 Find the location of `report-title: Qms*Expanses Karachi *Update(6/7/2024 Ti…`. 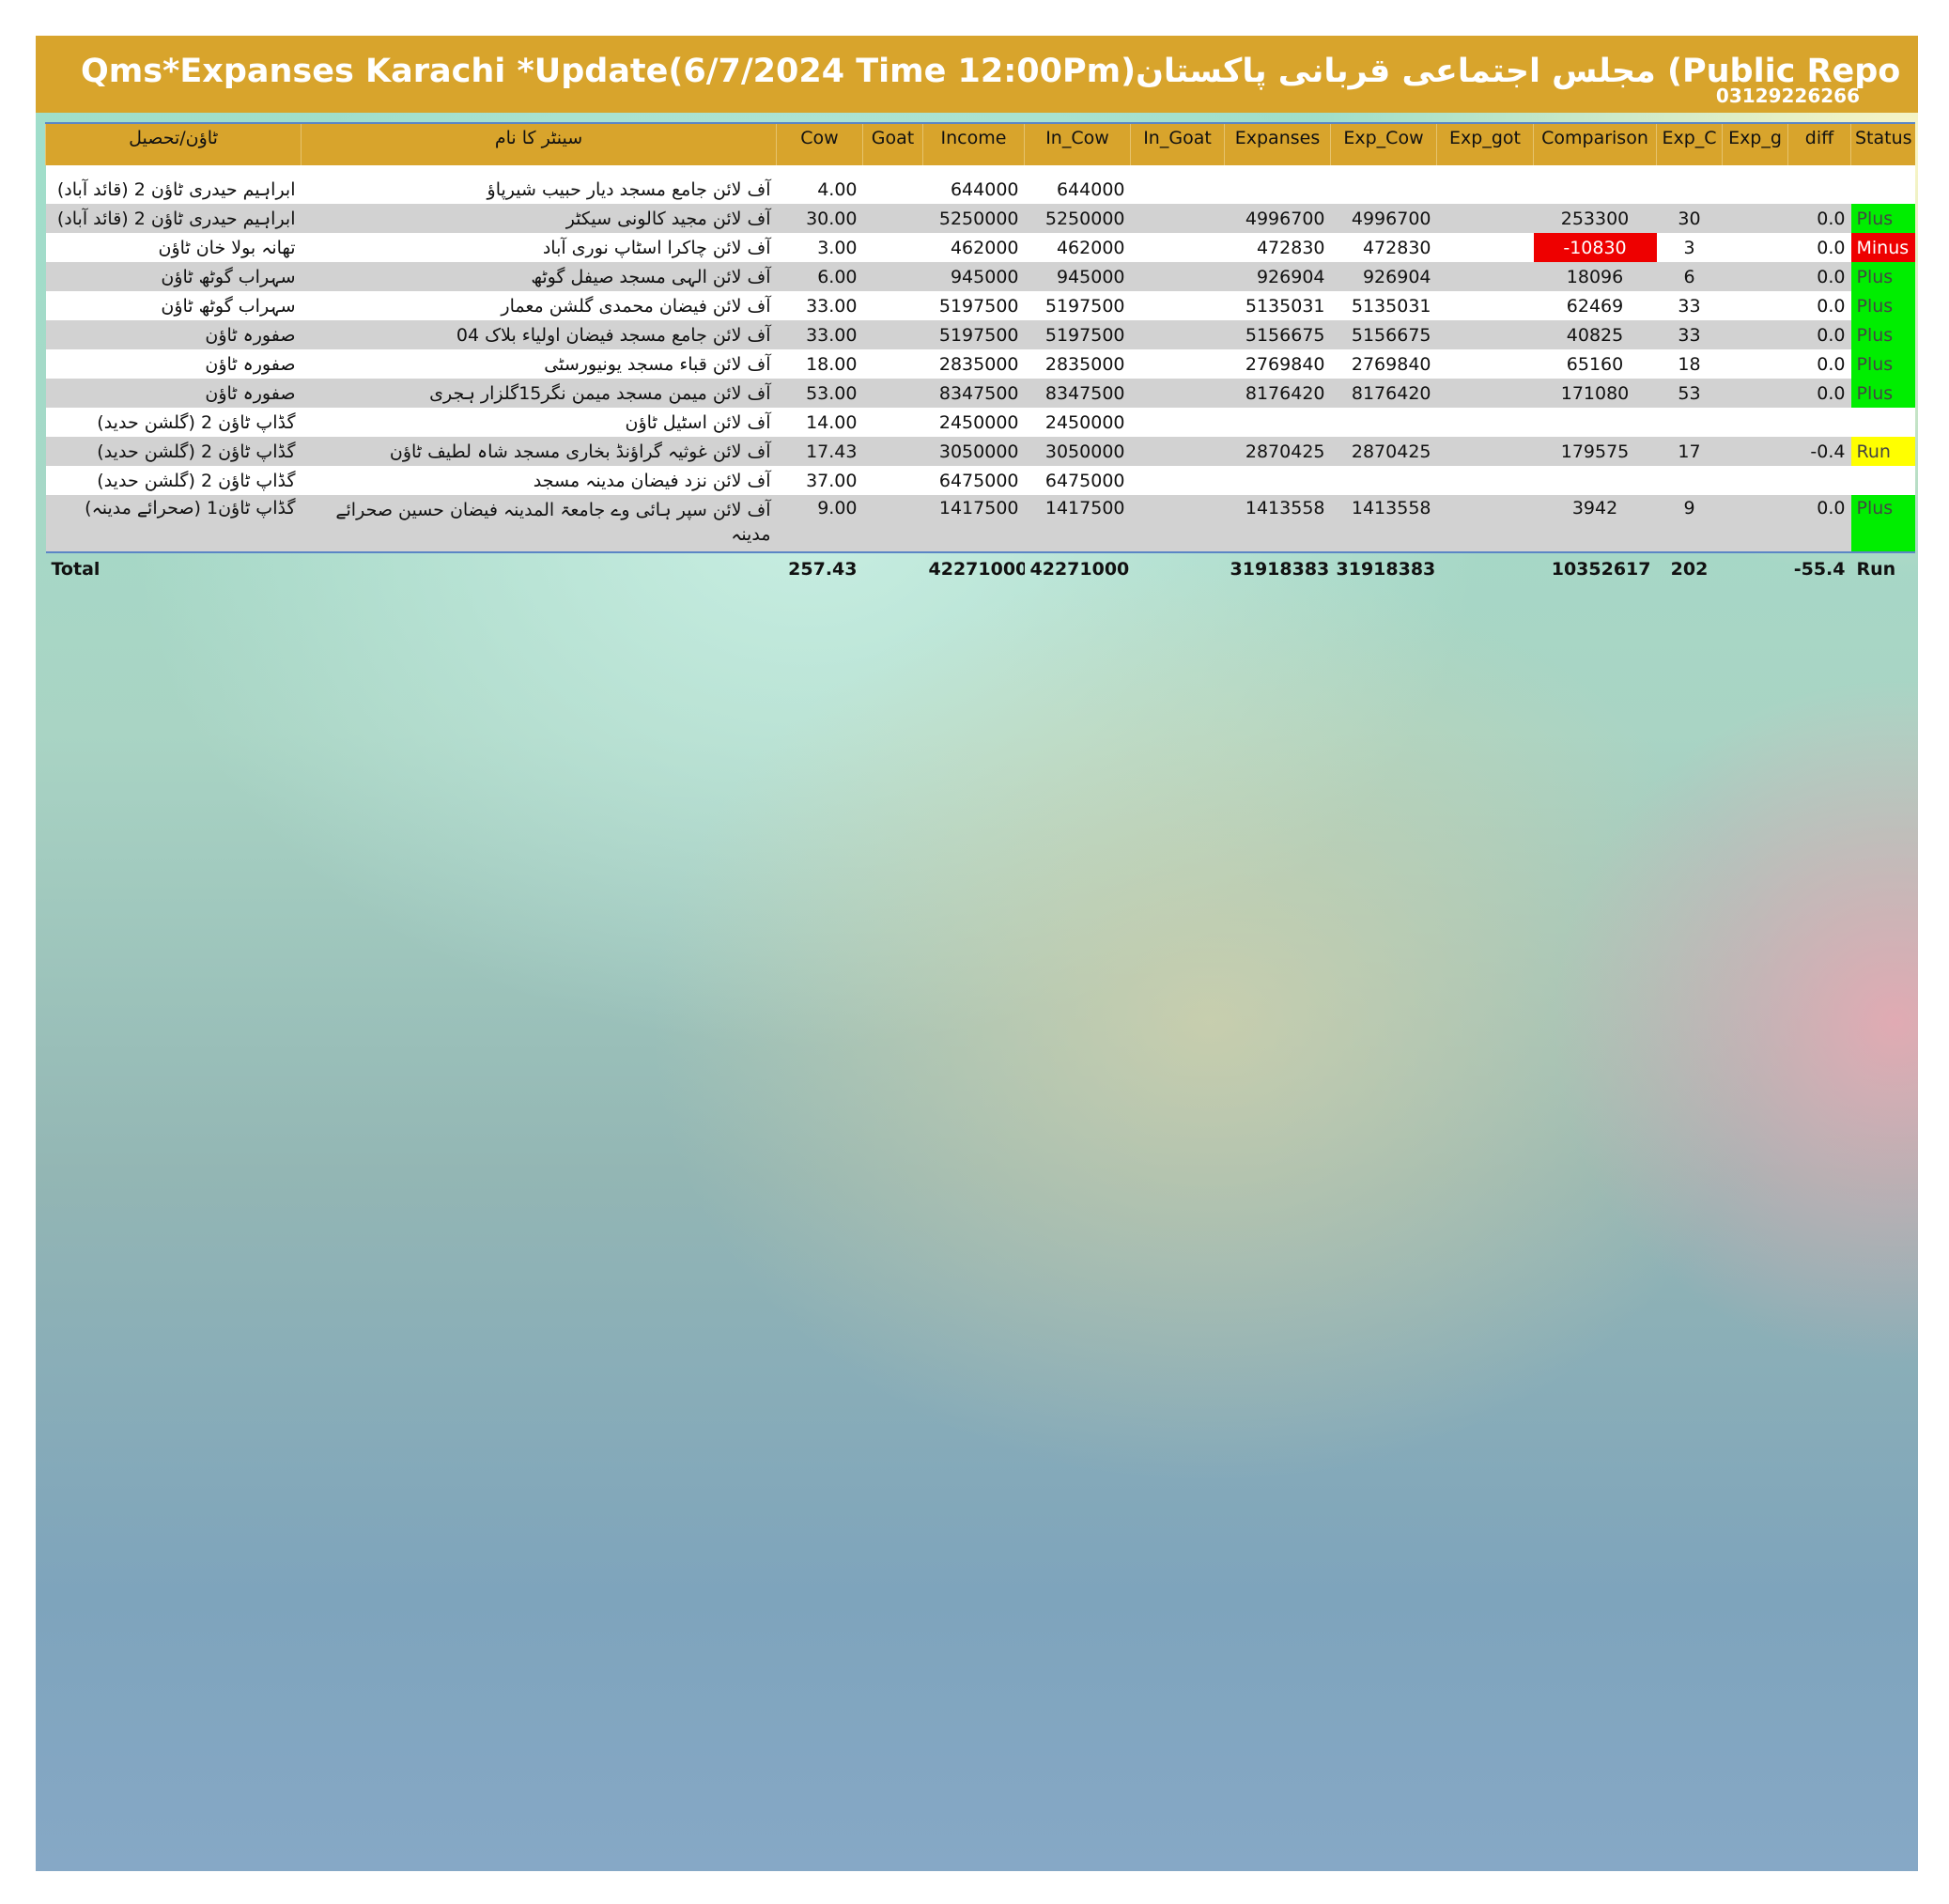

report-title: Qms*Expanses Karachi *Update(6/7/2024 Ti… is located at coordinates (992, 71).